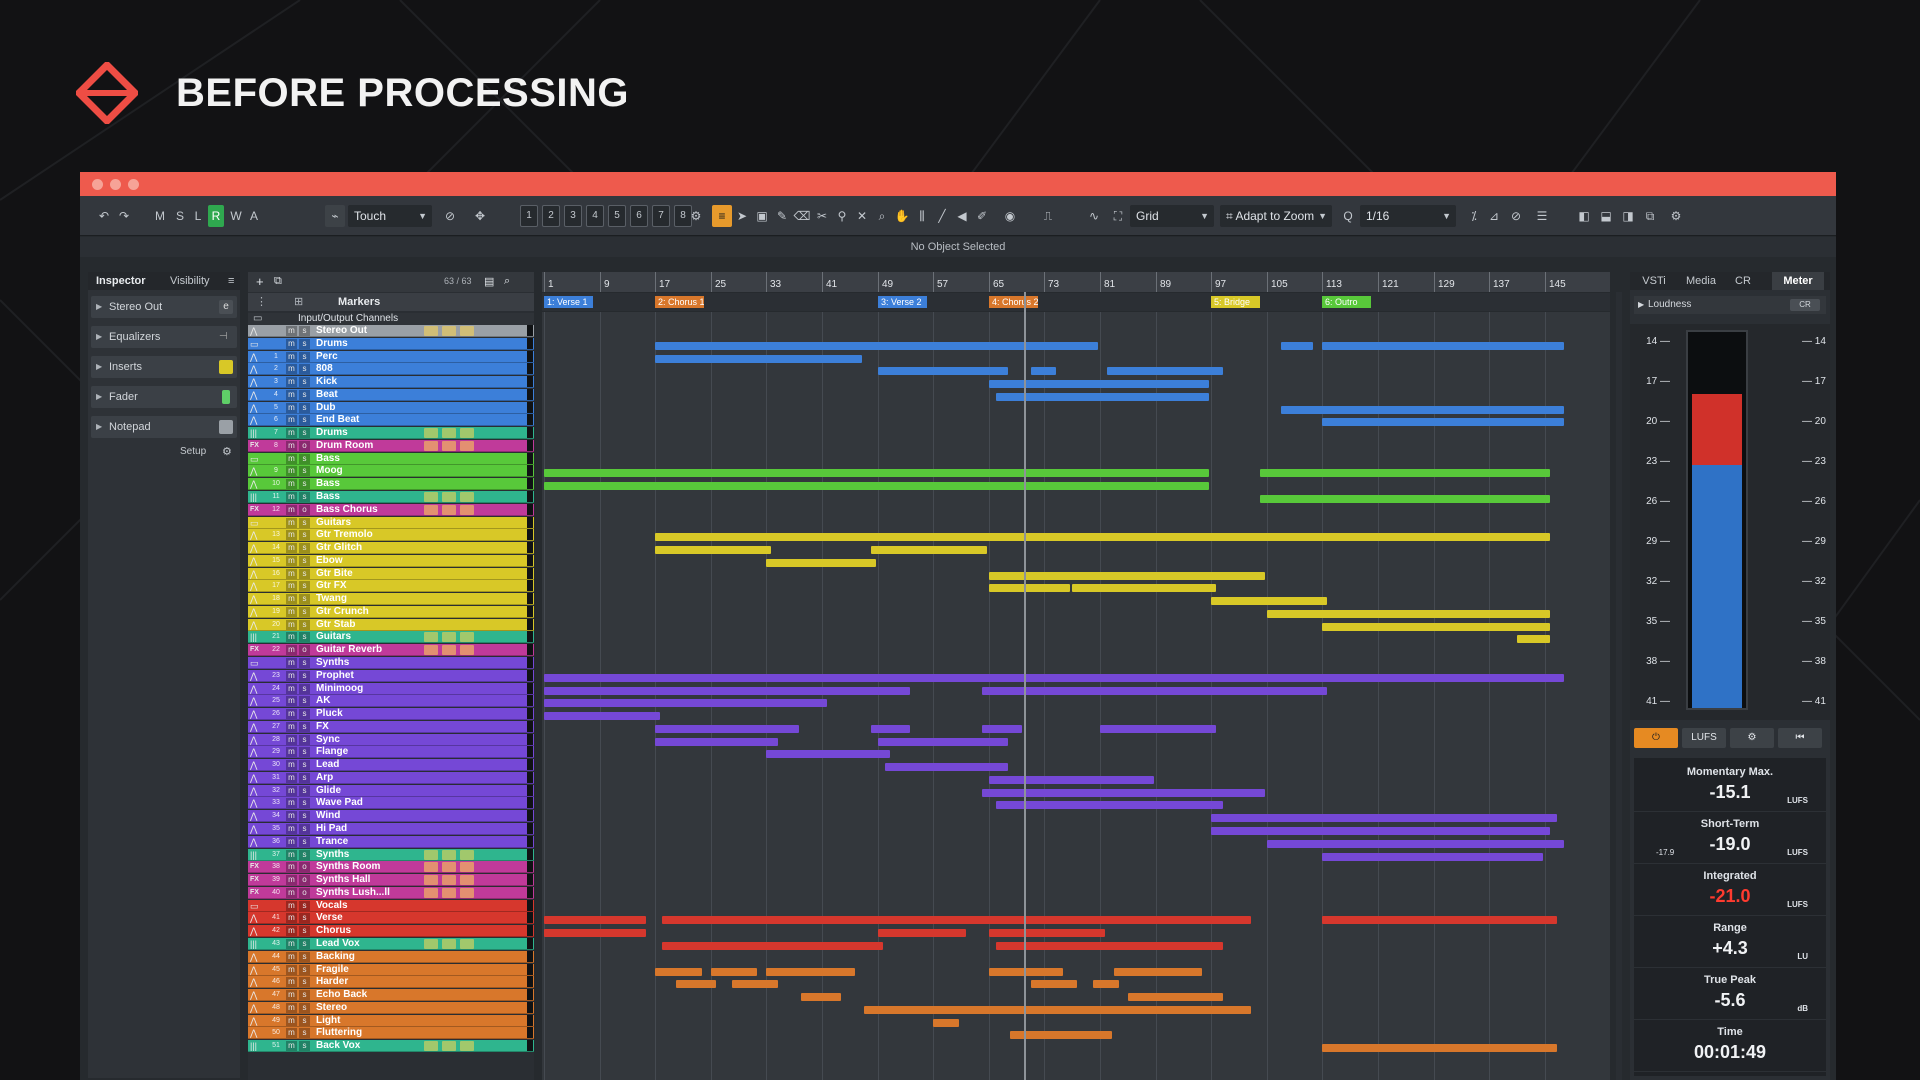  I want to click on track-row: ⋀ 48 m s Stereo, so click(391, 1007).